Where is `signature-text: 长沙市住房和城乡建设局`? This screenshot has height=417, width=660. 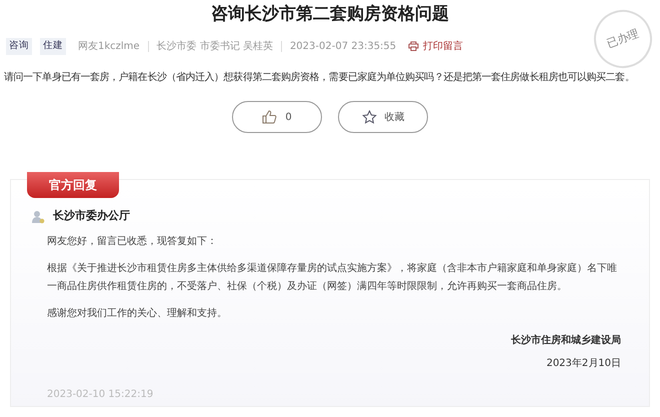 signature-text: 长沙市住房和城乡建设局 is located at coordinates (566, 340).